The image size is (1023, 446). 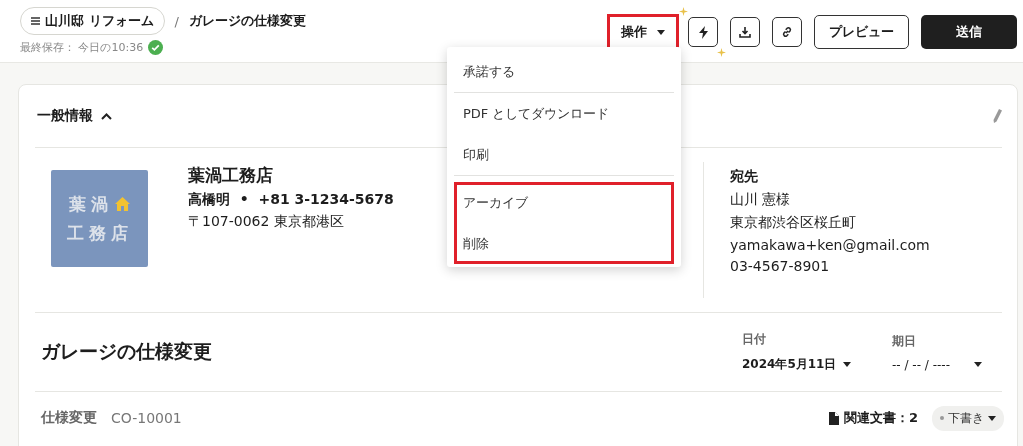 What do you see at coordinates (127, 351) in the screenshot?
I see `document-title: ガレージの仕様変更` at bounding box center [127, 351].